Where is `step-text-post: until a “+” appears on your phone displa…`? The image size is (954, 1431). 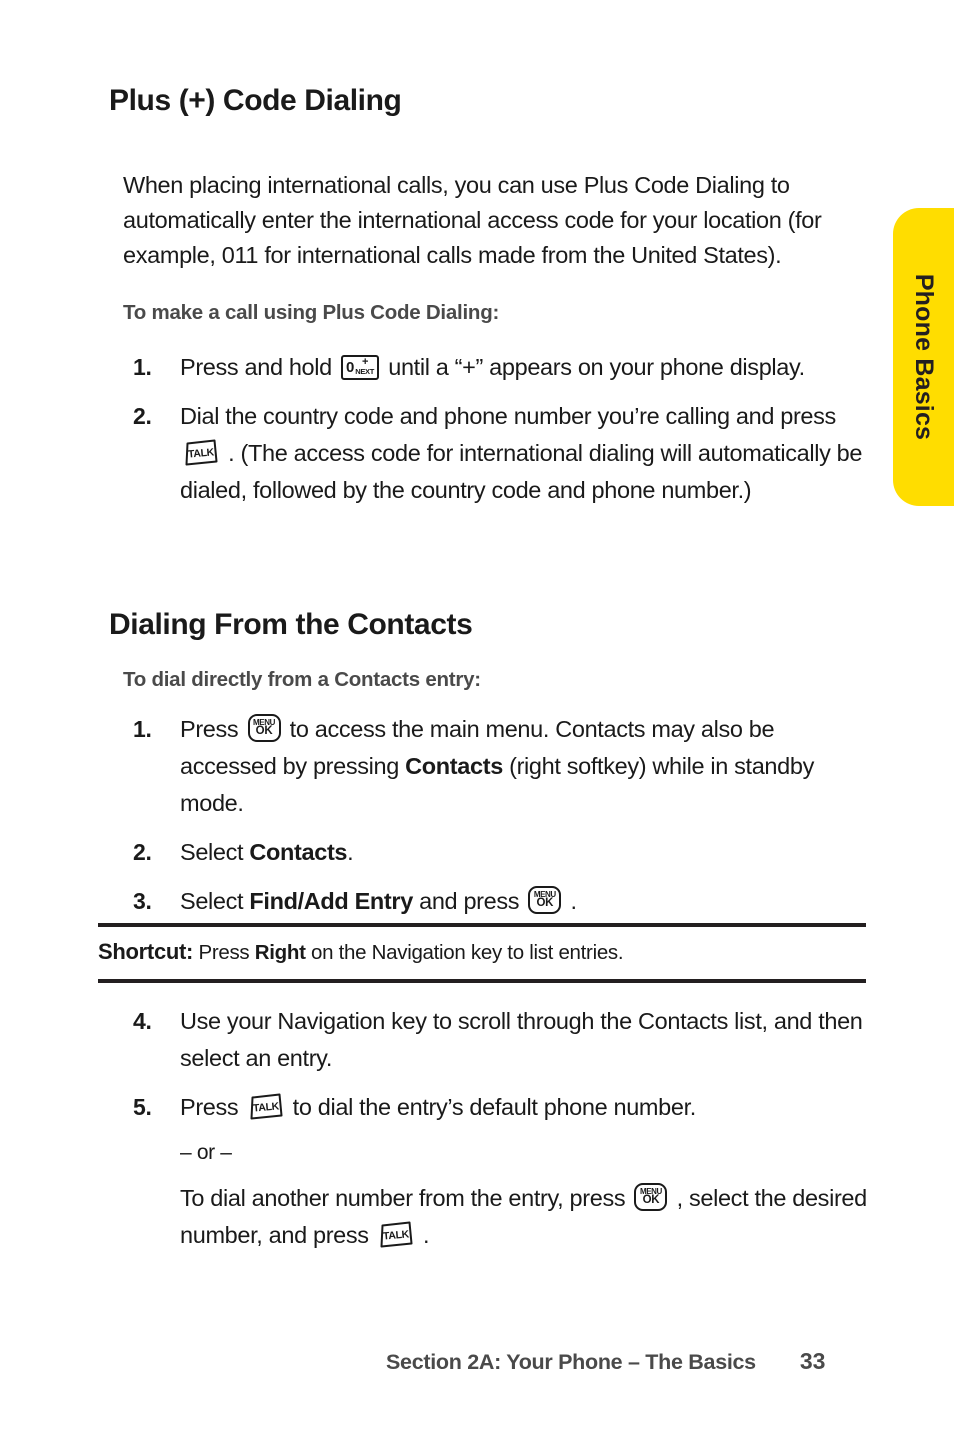
step-text-post: until a “+” appears on your phone displa… is located at coordinates (593, 367).